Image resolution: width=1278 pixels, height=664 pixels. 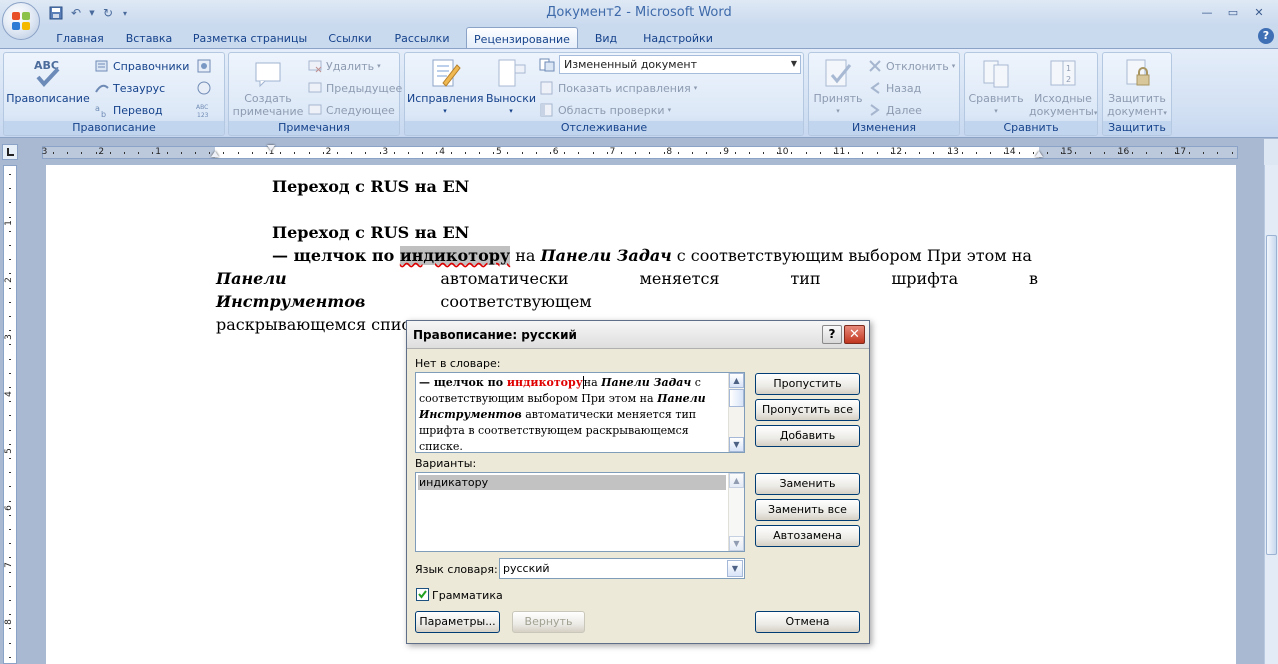 I want to click on spelling-button: ABC Правописание, so click(x=48, y=81).